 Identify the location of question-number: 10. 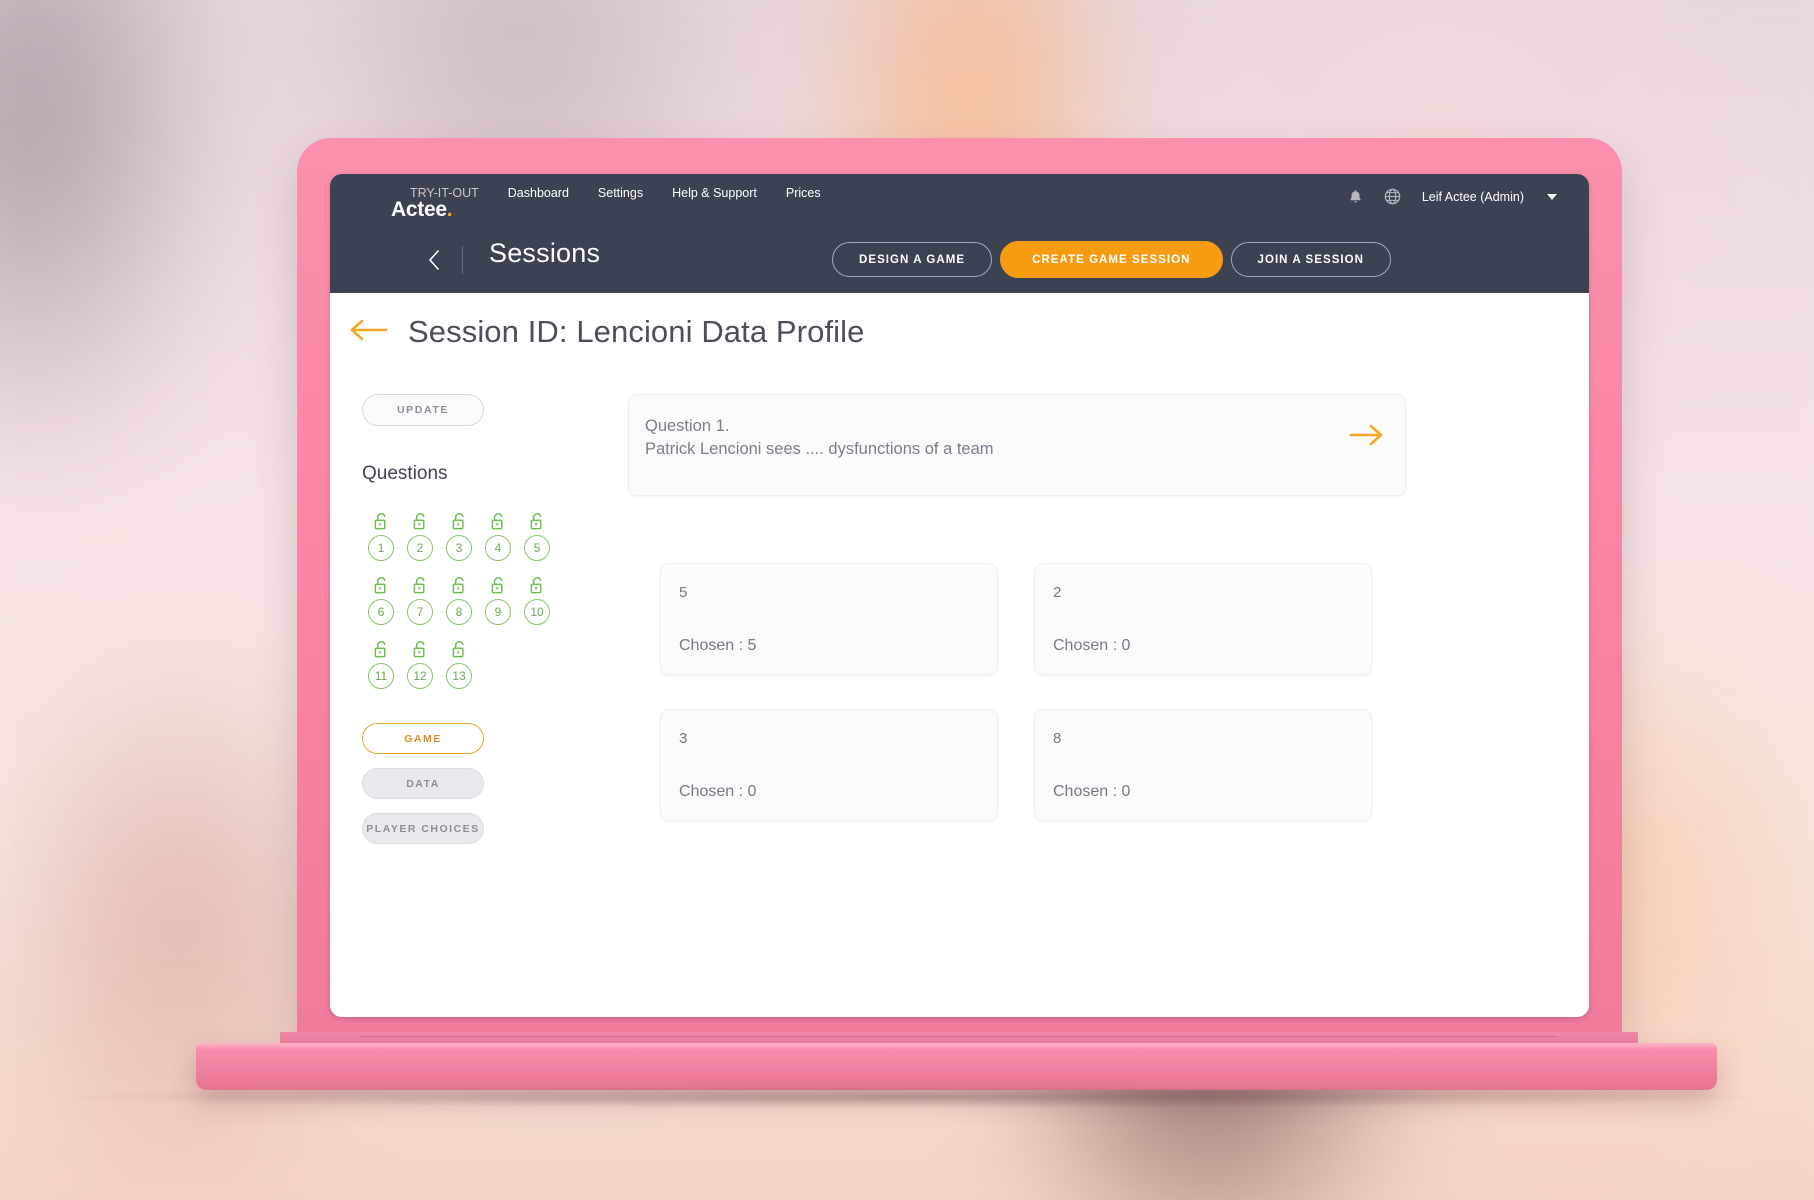
(537, 612).